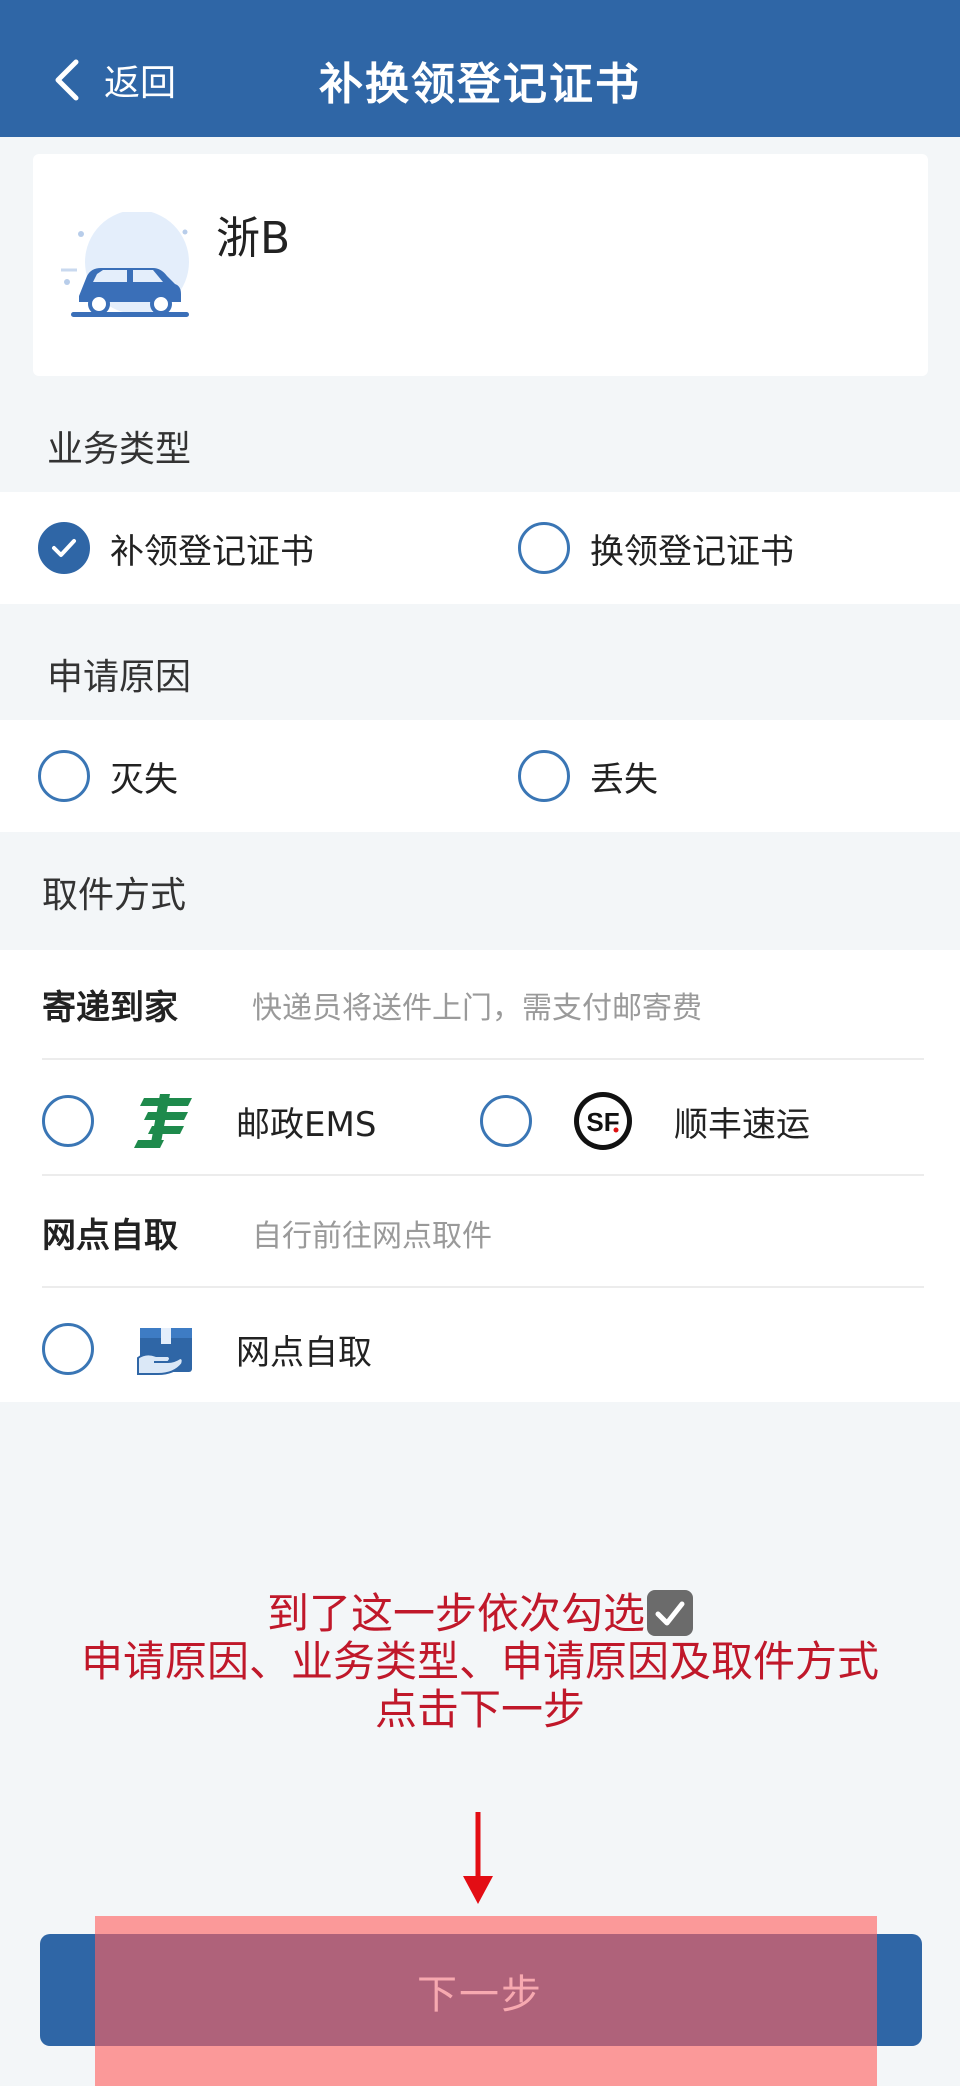  Describe the element at coordinates (480, 1995) in the screenshot. I see `next-button-label: 下一步` at that location.